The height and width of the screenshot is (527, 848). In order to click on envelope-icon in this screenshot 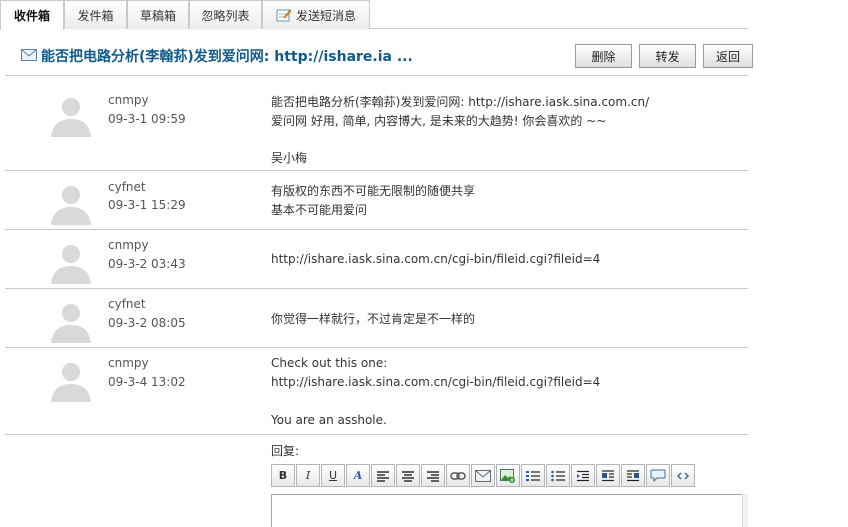, I will do `click(29, 55)`.